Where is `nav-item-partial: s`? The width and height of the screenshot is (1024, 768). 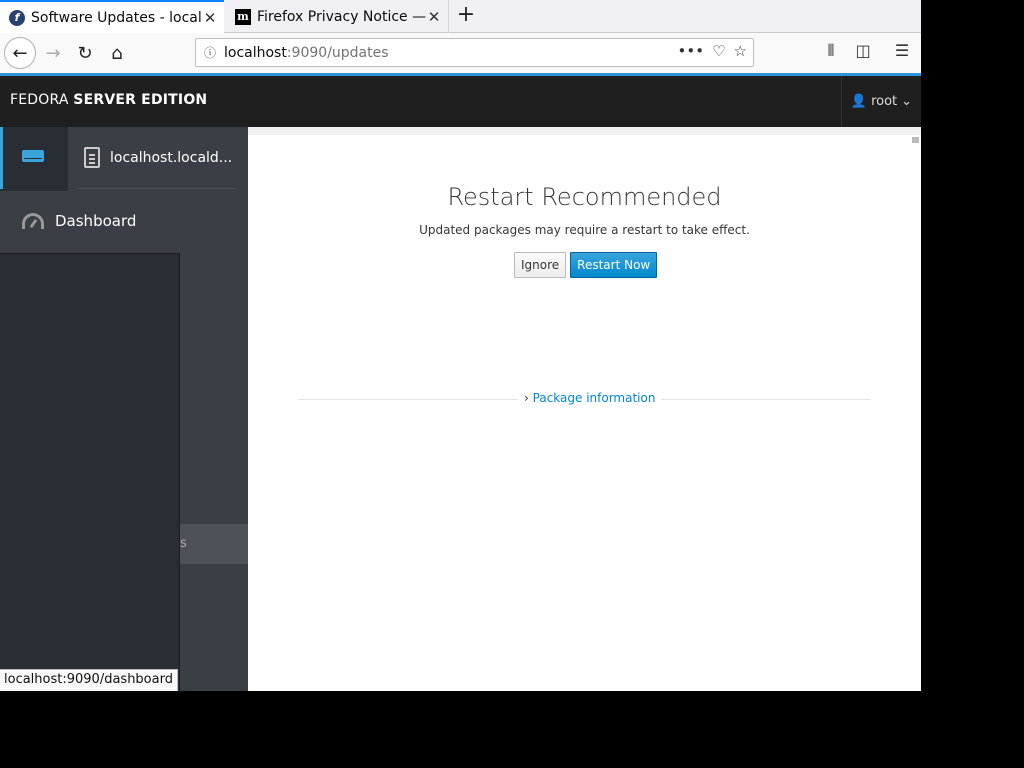 nav-item-partial: s is located at coordinates (214, 544).